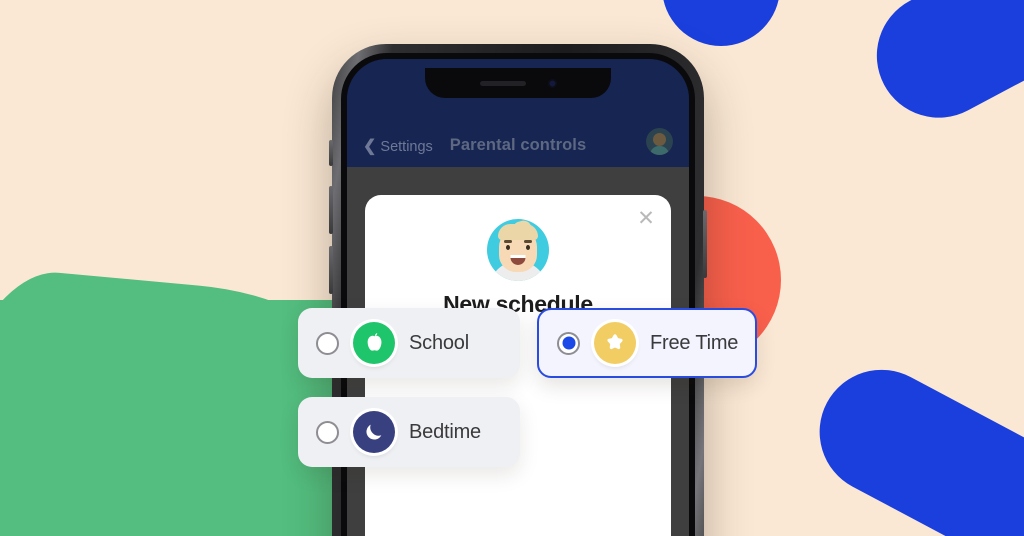 The height and width of the screenshot is (536, 1024). What do you see at coordinates (939, 70) in the screenshot?
I see `blue-capsule-top-shape` at bounding box center [939, 70].